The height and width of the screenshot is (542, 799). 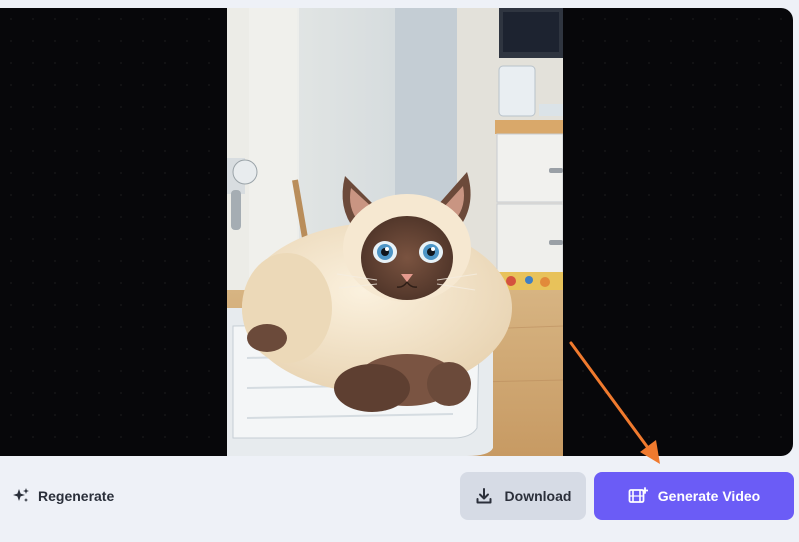 I want to click on generate-video-button: Generate Video, so click(x=694, y=496).